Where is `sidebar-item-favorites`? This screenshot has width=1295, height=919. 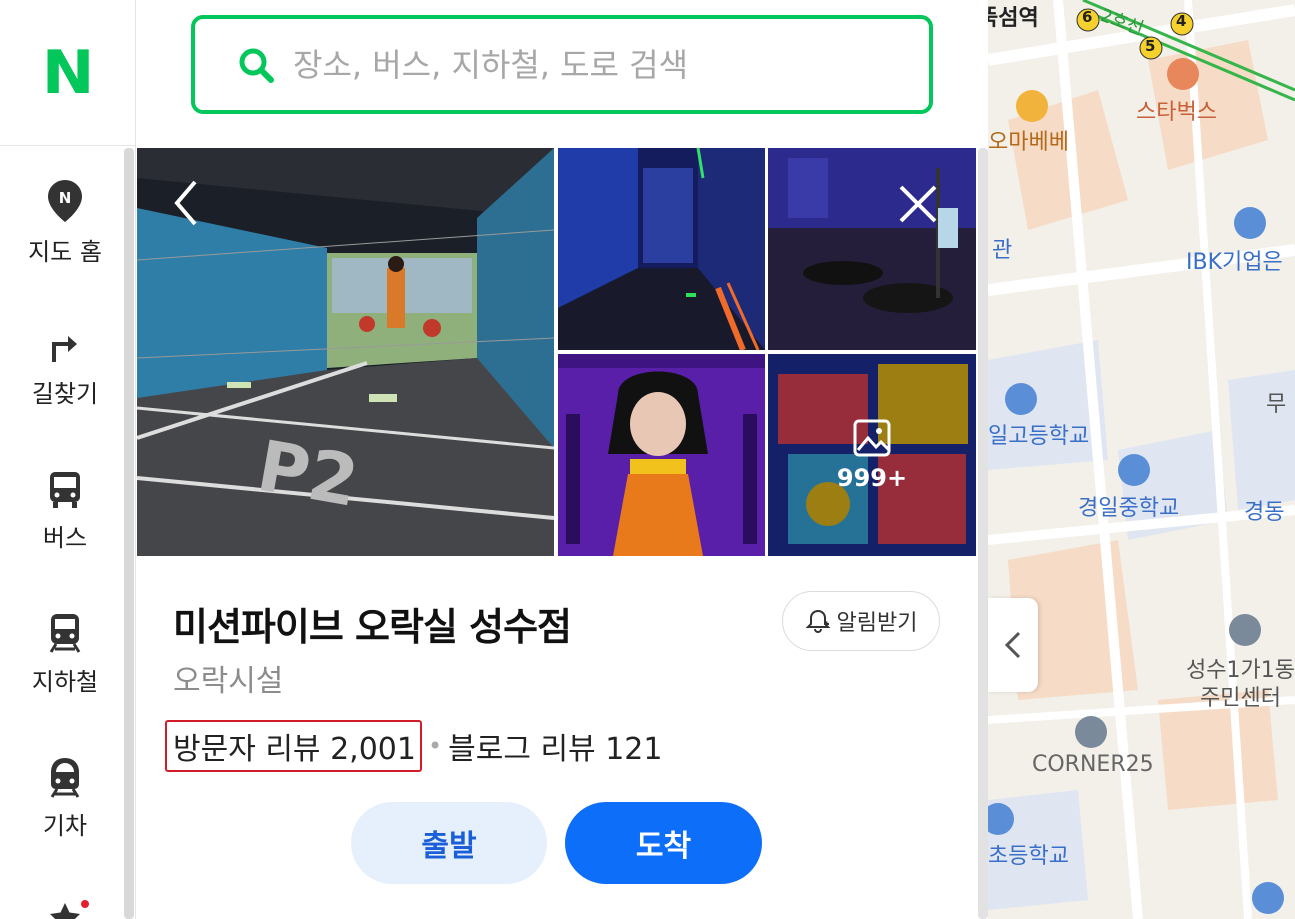
sidebar-item-favorites is located at coordinates (65, 909).